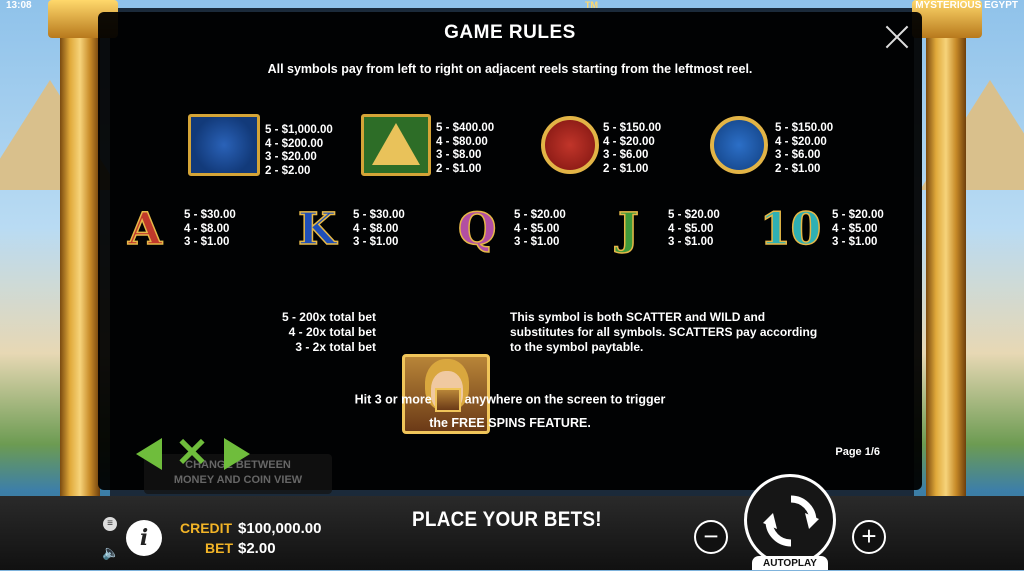 The width and height of the screenshot is (1024, 571). Describe the element at coordinates (448, 400) in the screenshot. I see `cleopatra-mini-icon` at that location.